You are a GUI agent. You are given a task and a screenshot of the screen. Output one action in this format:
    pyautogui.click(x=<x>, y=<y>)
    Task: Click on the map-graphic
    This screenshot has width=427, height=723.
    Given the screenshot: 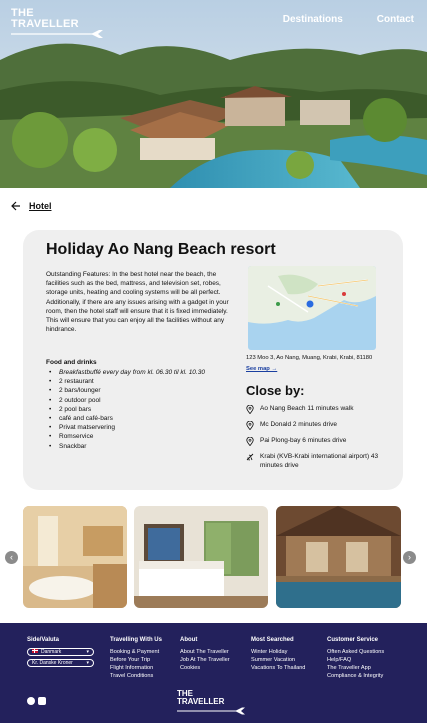 What is the action you would take?
    pyautogui.click(x=312, y=308)
    